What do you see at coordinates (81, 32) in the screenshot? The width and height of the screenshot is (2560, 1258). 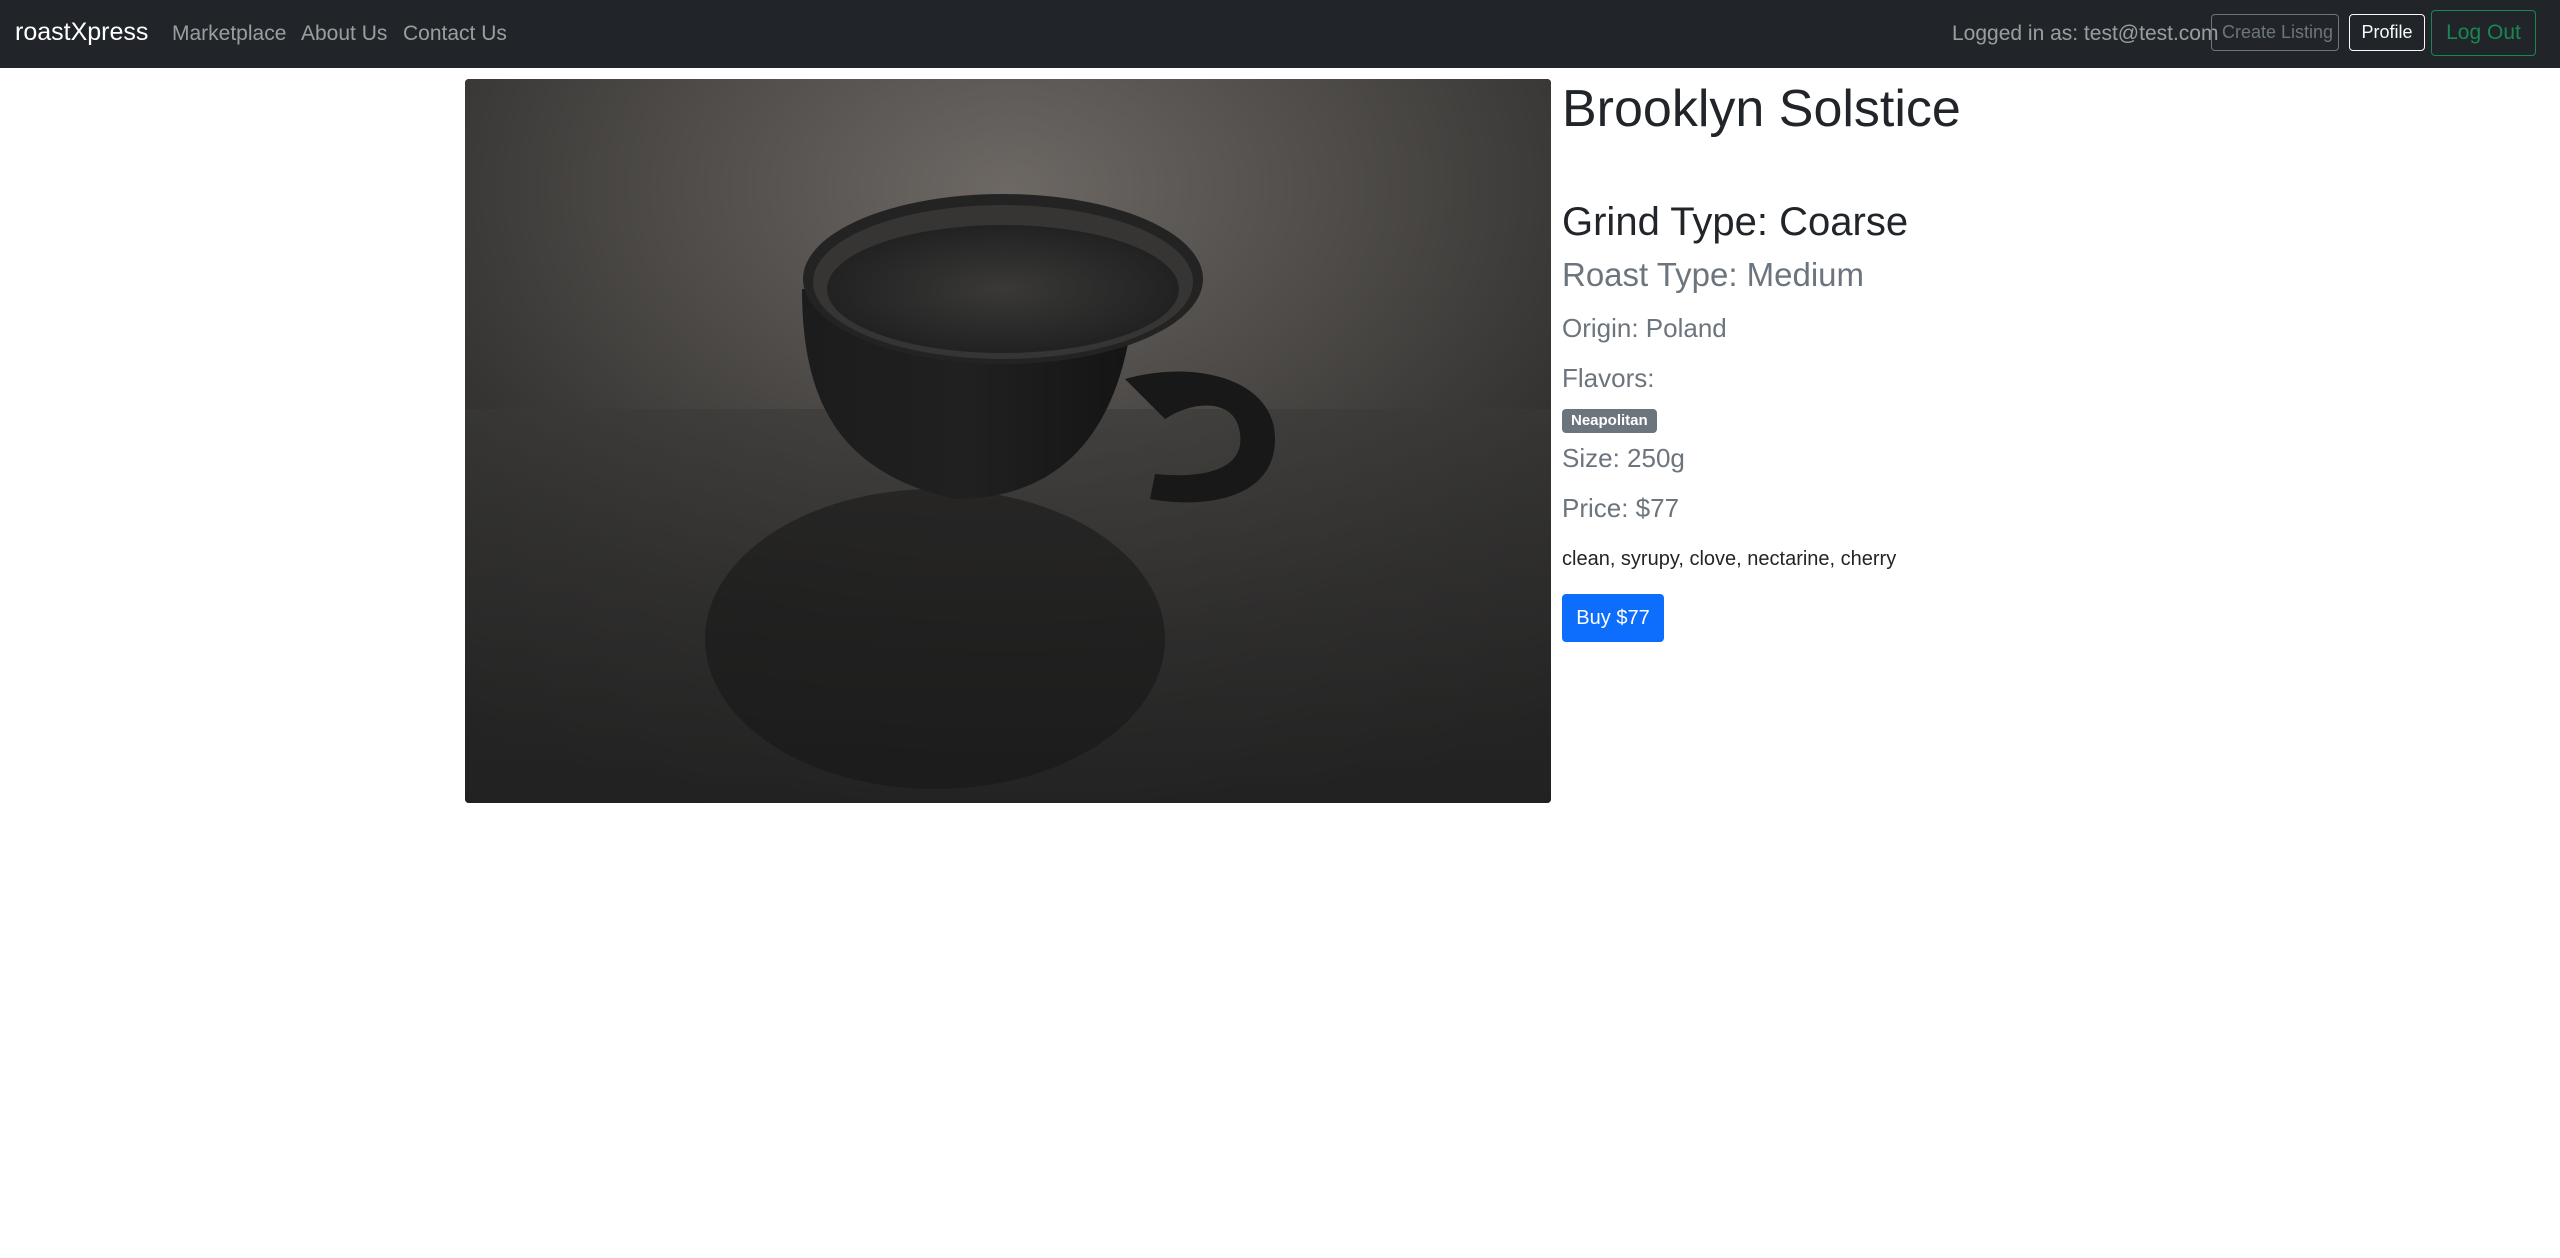 I see `brand-logo-link: roastXpress` at bounding box center [81, 32].